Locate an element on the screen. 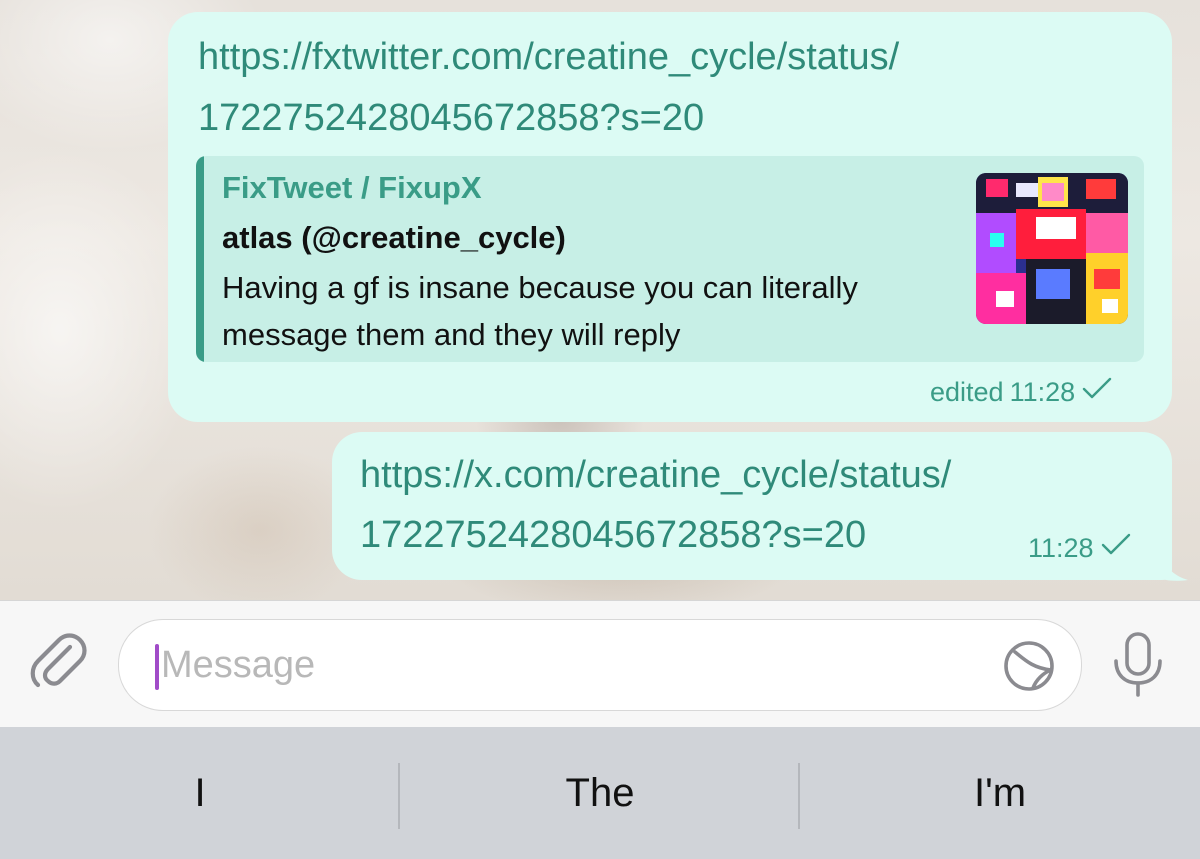  edited-label: edited is located at coordinates (967, 392).